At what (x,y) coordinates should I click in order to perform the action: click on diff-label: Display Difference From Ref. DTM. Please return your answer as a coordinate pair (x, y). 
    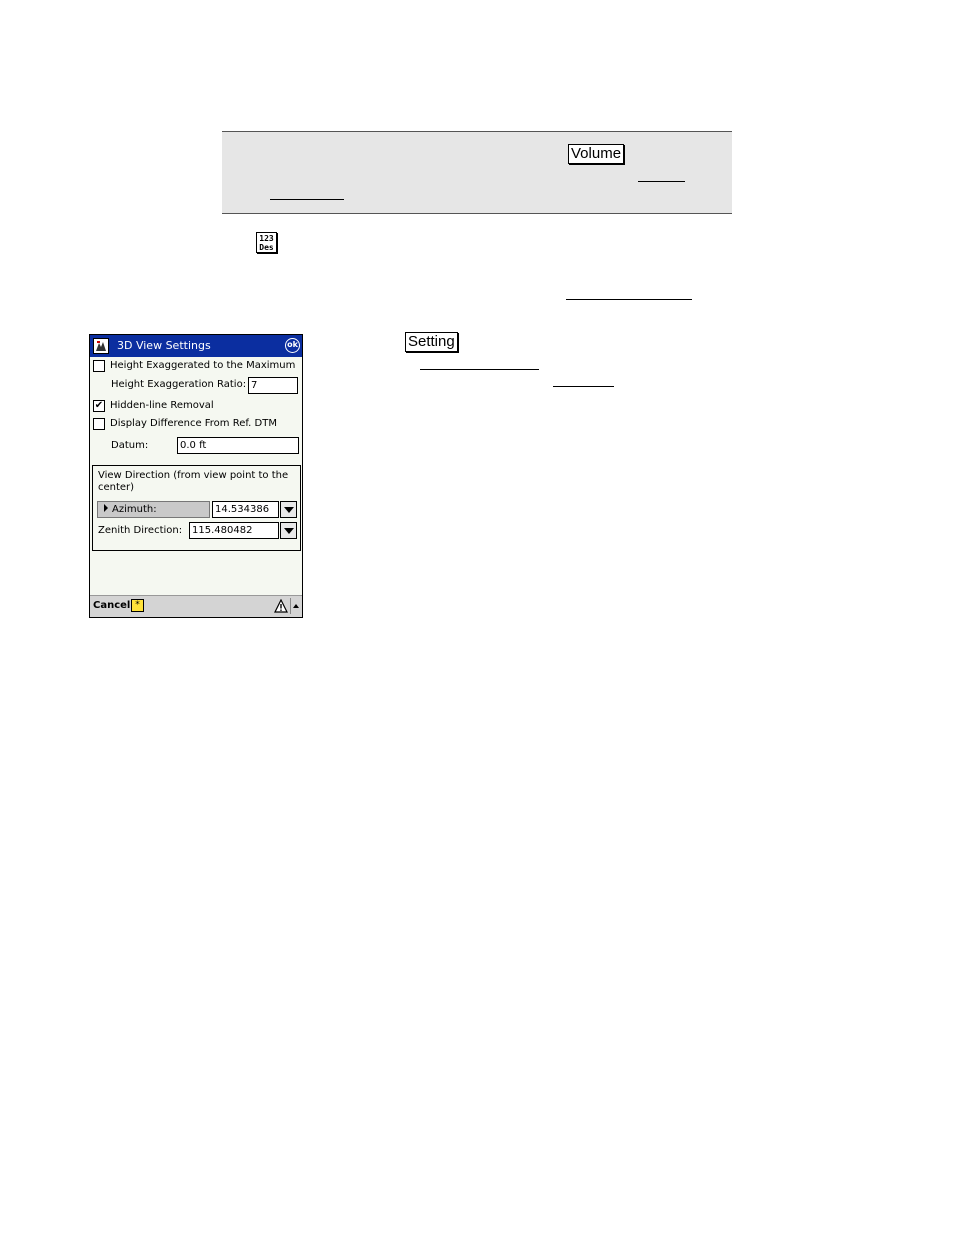
    Looking at the image, I should click on (193, 423).